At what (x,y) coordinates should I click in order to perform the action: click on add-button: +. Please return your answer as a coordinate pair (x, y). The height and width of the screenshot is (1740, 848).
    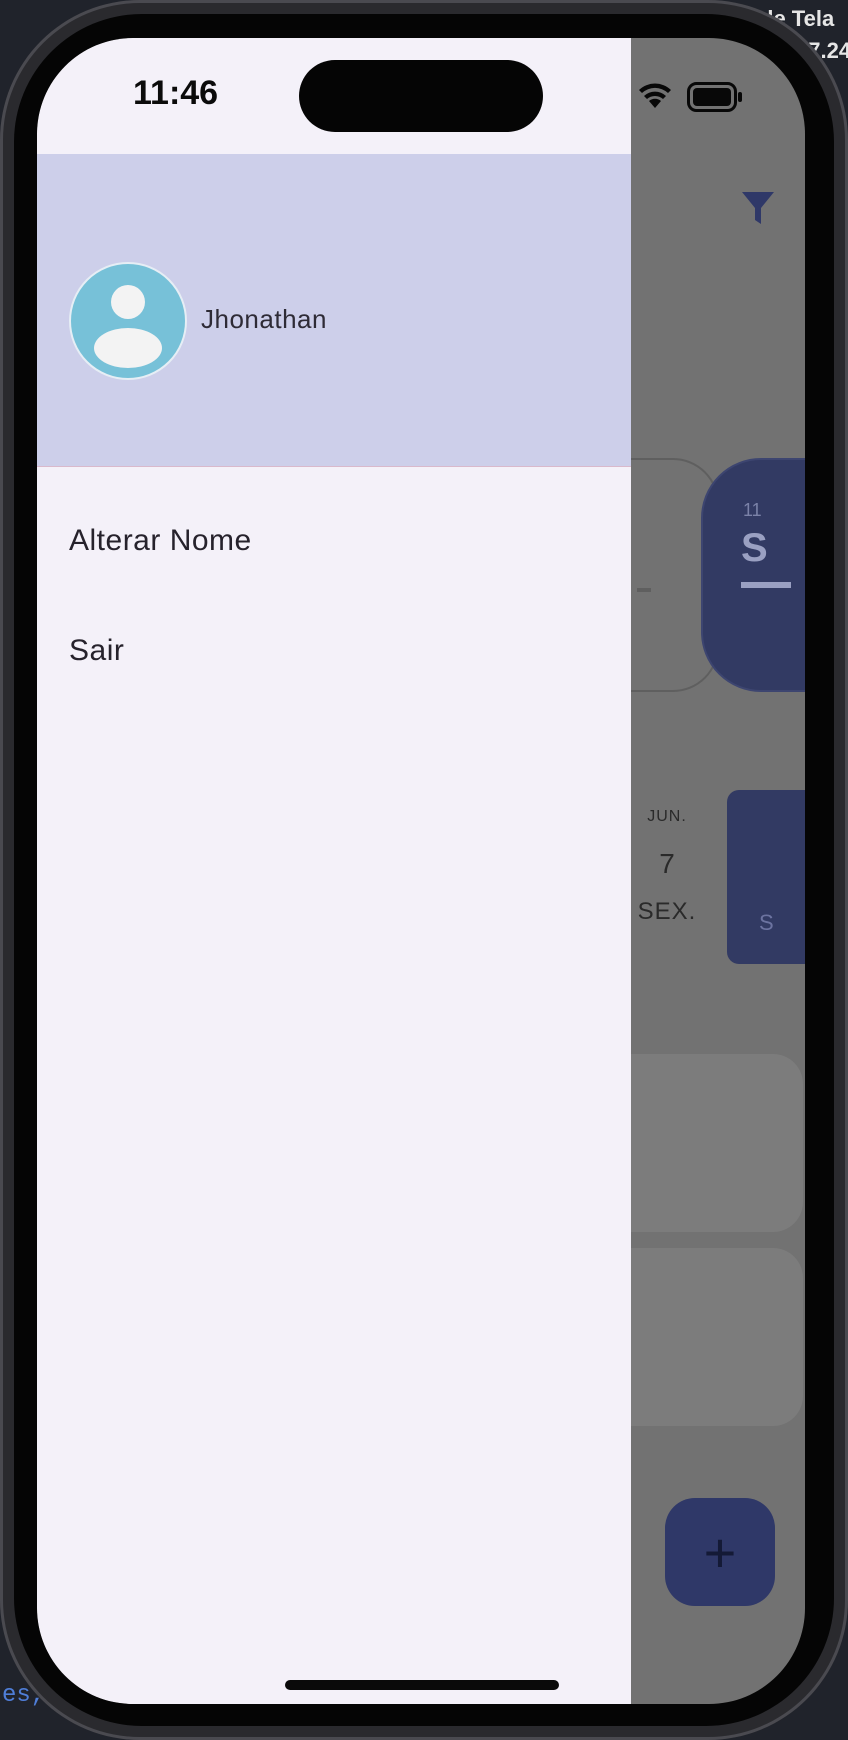
    Looking at the image, I should click on (720, 1552).